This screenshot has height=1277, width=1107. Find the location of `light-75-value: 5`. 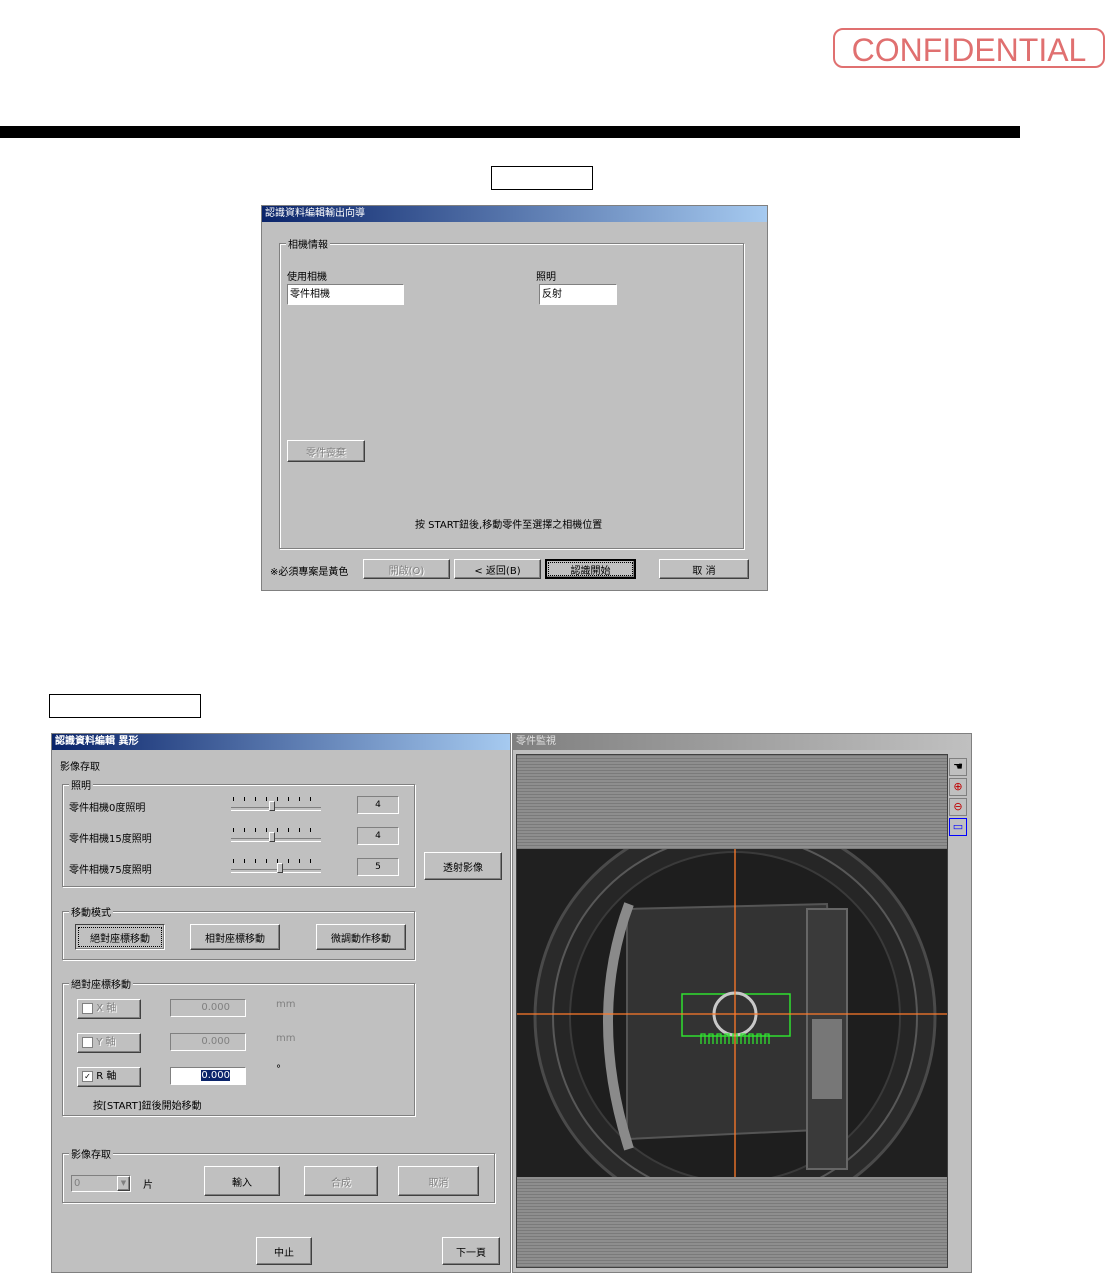

light-75-value: 5 is located at coordinates (378, 867).